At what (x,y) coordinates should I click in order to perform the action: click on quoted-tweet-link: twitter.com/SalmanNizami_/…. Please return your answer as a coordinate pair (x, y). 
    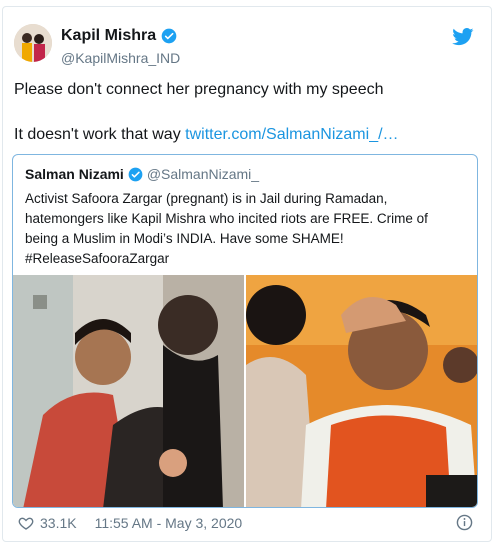
    Looking at the image, I should click on (291, 134).